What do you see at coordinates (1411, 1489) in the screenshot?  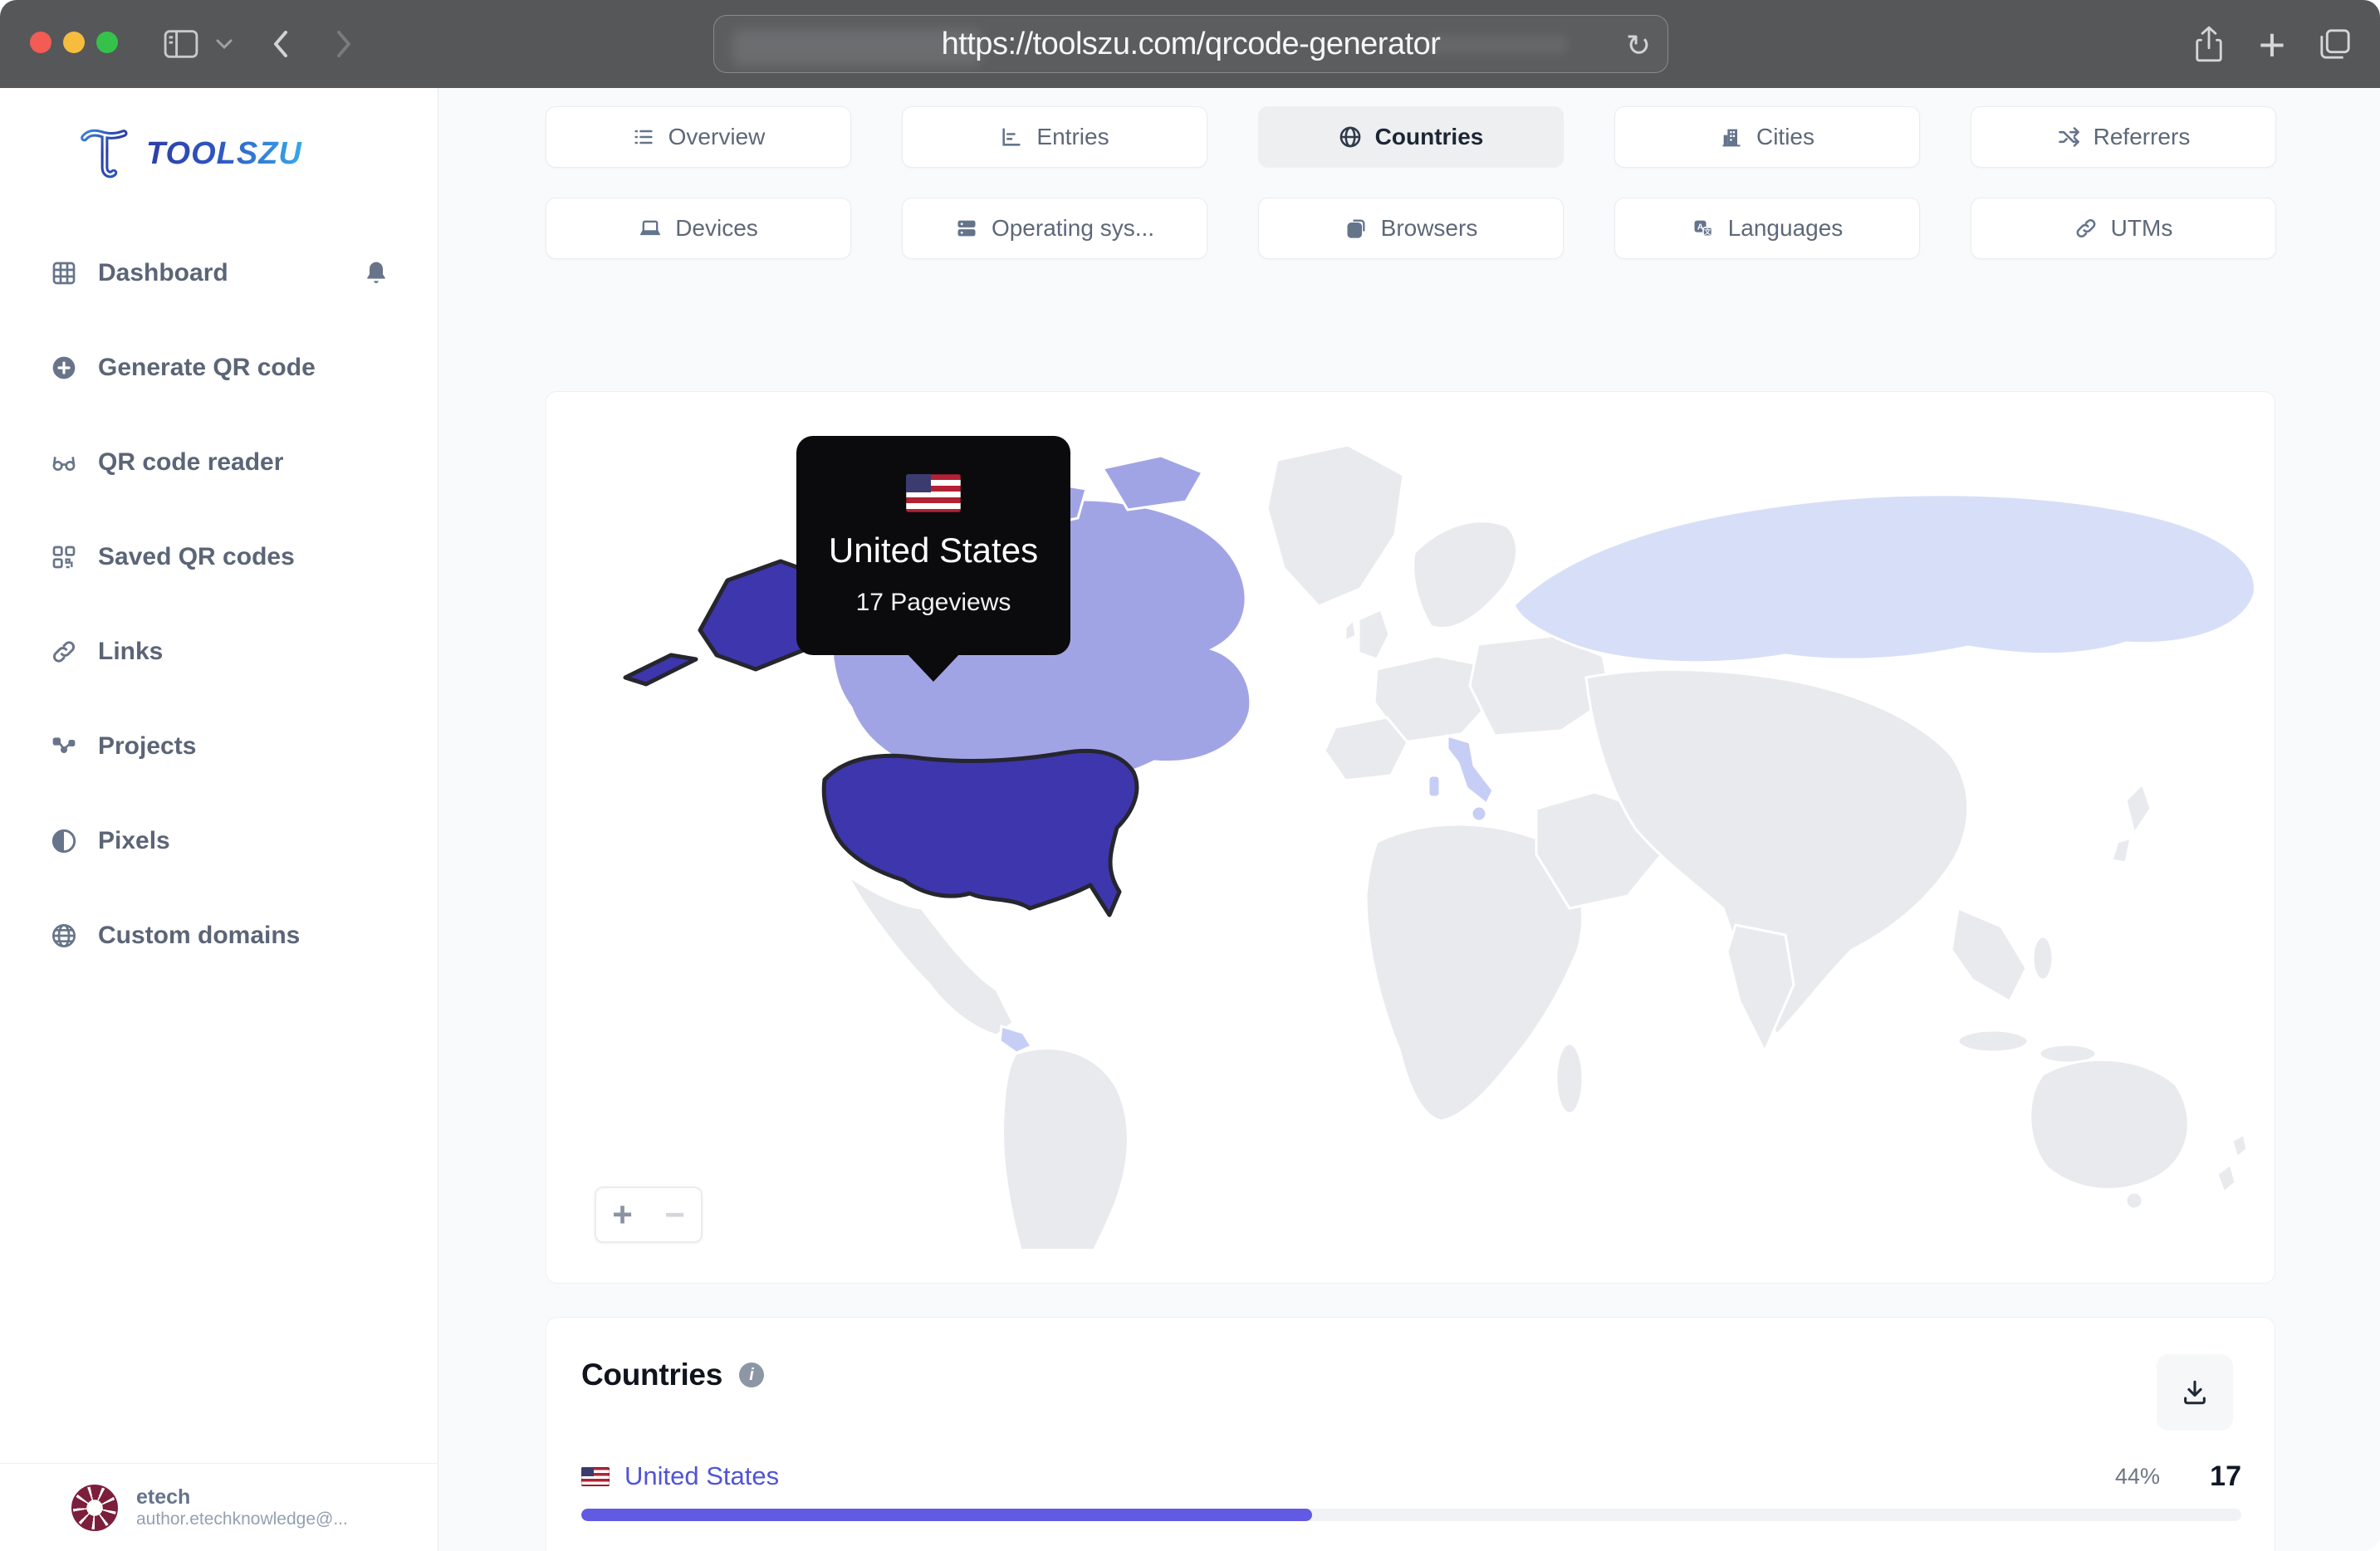 I see `country-row-united-states: United States 44% 17` at bounding box center [1411, 1489].